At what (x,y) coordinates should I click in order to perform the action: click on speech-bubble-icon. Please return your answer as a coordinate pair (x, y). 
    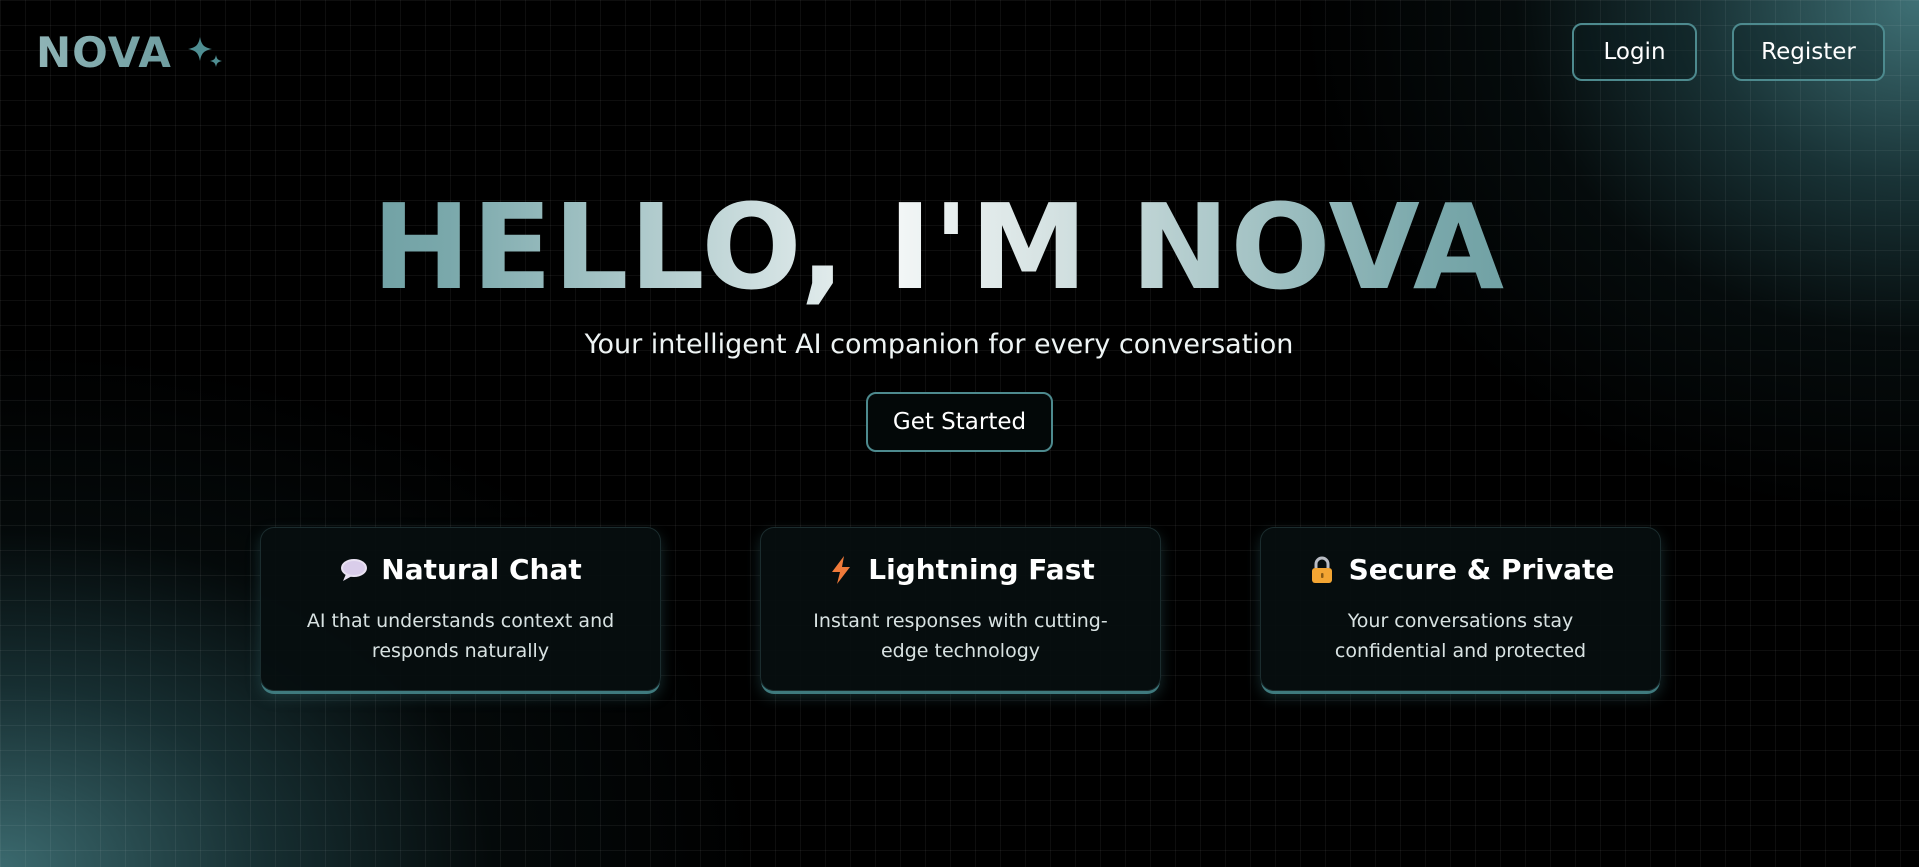
    Looking at the image, I should click on (354, 569).